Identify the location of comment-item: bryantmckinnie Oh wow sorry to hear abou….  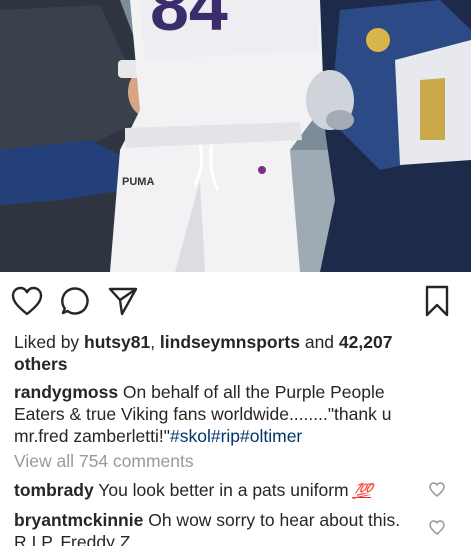
(214, 527).